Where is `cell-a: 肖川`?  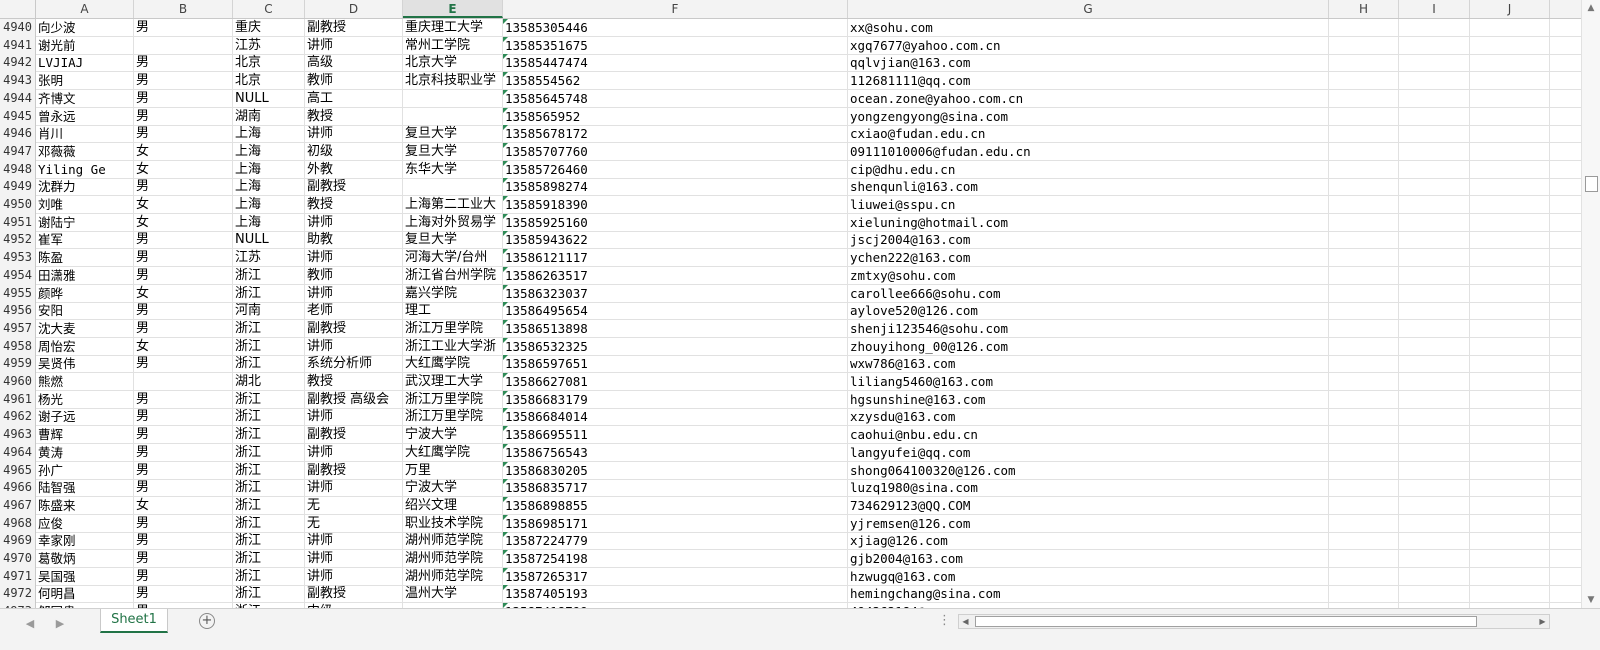
cell-a: 肖川 is located at coordinates (85, 134).